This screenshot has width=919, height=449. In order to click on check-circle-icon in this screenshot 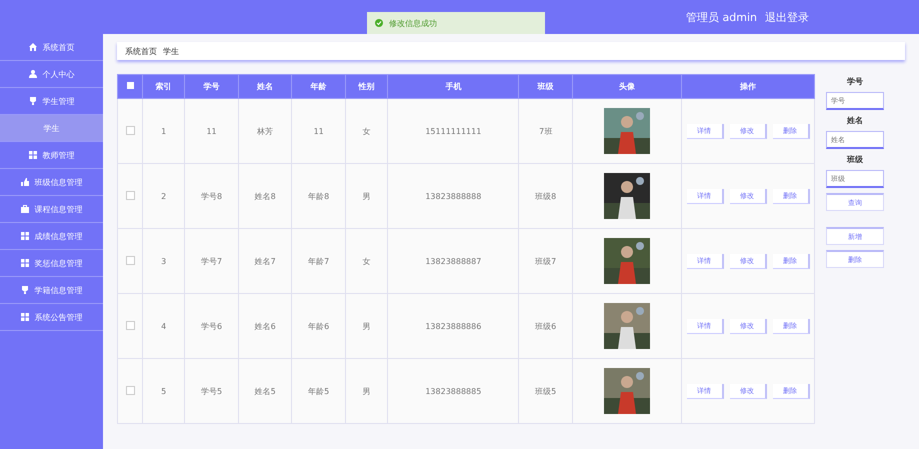, I will do `click(379, 23)`.